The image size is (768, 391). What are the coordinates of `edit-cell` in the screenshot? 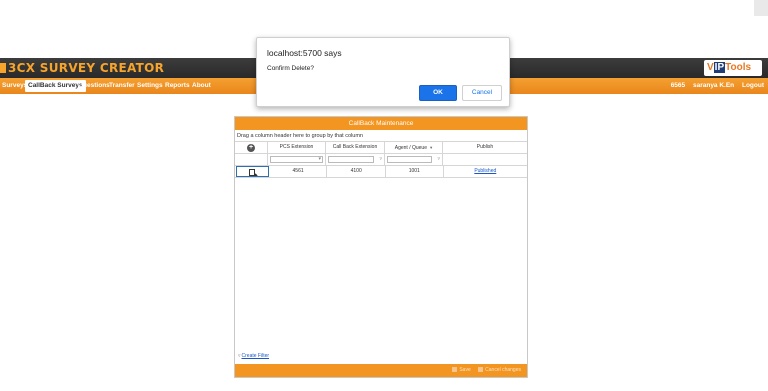 It's located at (252, 171).